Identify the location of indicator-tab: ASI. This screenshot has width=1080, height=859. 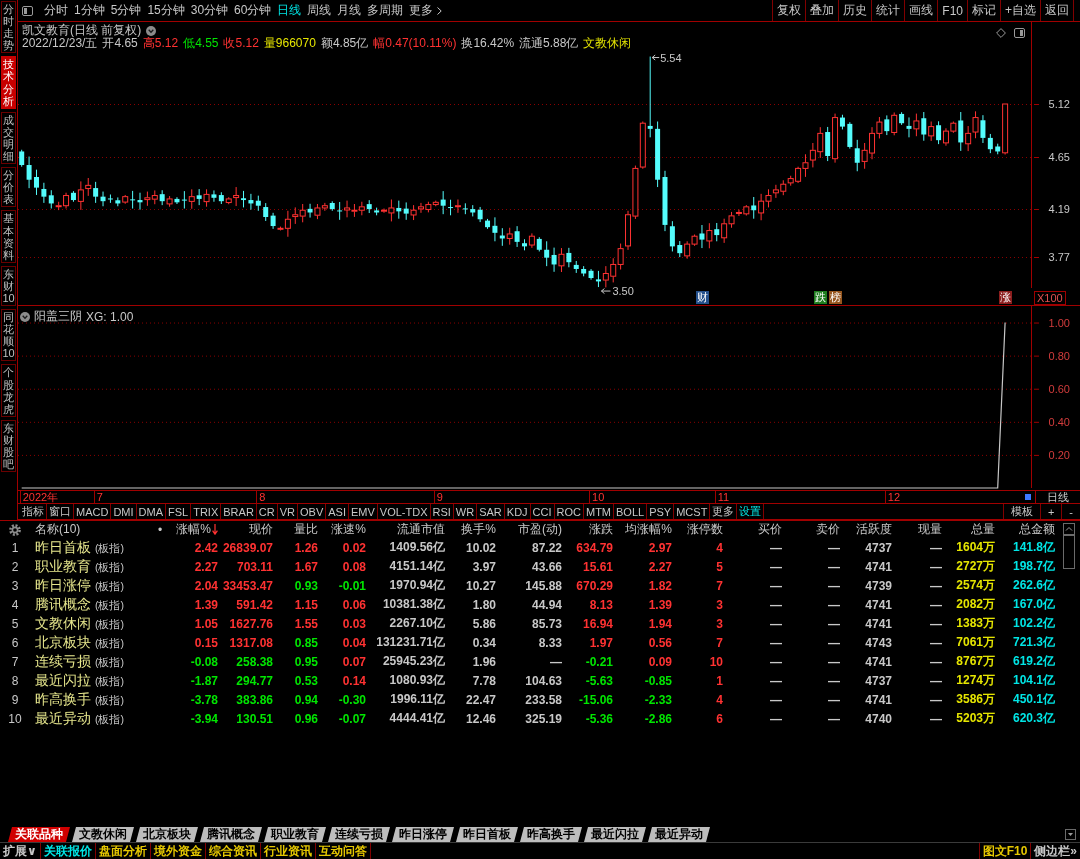
(337, 511).